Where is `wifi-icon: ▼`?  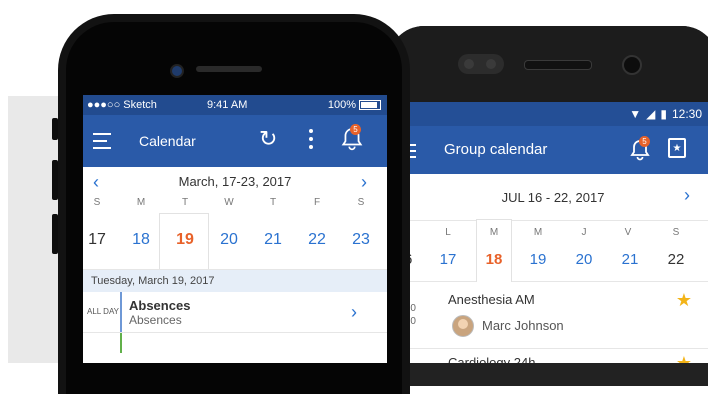
wifi-icon: ▼ is located at coordinates (635, 114).